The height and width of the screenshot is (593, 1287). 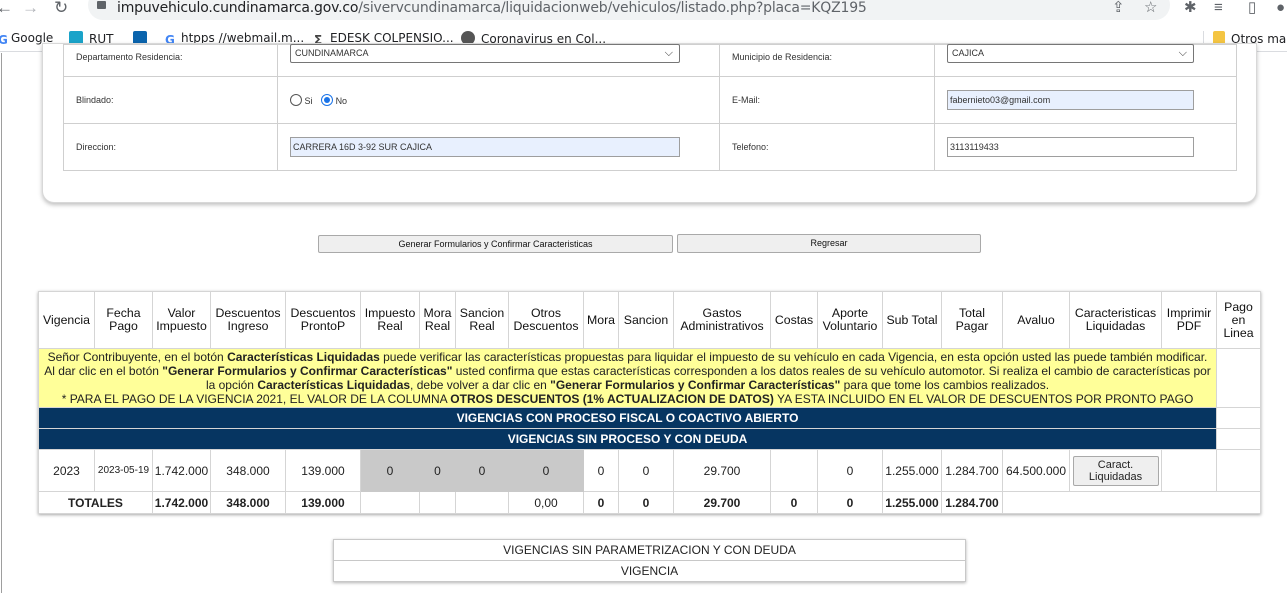 I want to click on totals-blank, so click(x=1131, y=502).